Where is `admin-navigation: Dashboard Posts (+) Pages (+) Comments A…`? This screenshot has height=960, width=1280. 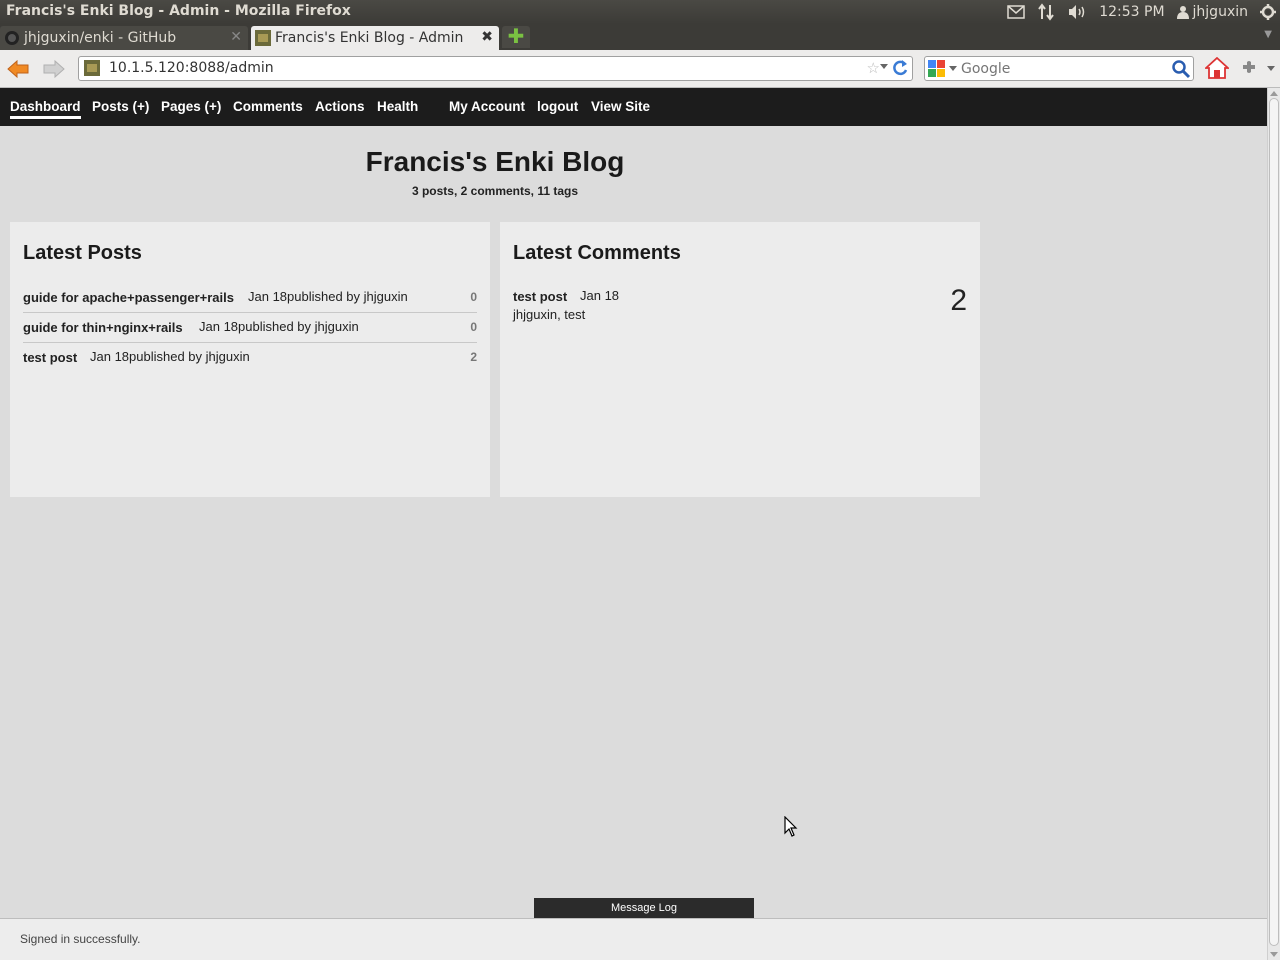 admin-navigation: Dashboard Posts (+) Pages (+) Comments A… is located at coordinates (633, 107).